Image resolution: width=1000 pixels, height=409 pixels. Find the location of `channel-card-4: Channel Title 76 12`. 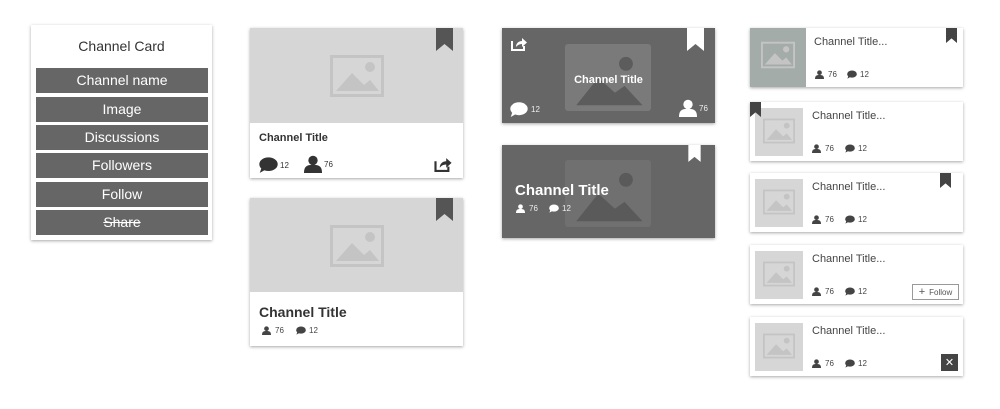

channel-card-4: Channel Title 76 12 is located at coordinates (608, 191).